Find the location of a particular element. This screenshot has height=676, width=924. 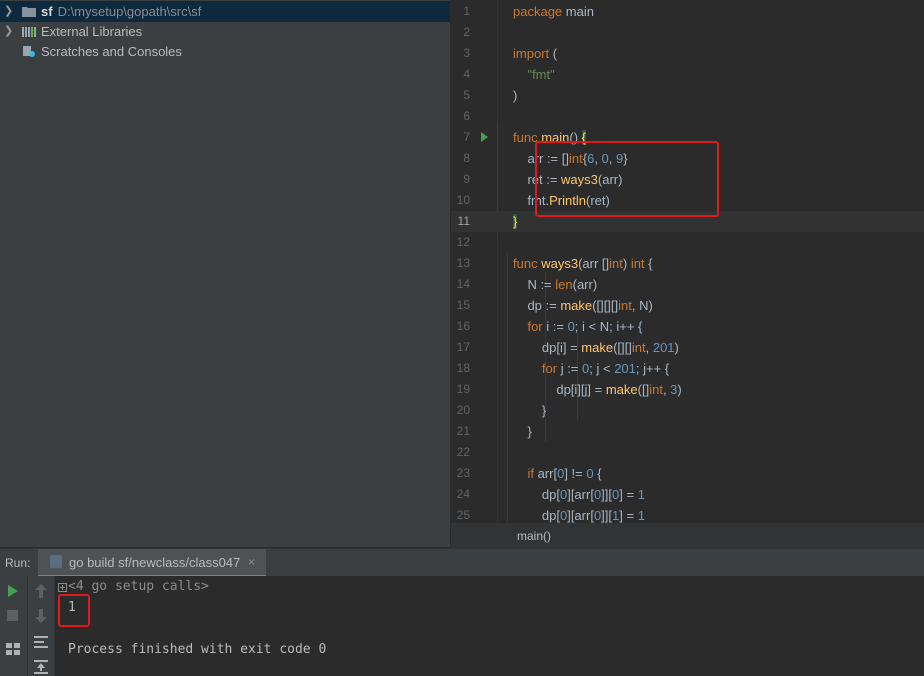

code-line: 13 func ways3(arr []int) int { is located at coordinates (554, 263).